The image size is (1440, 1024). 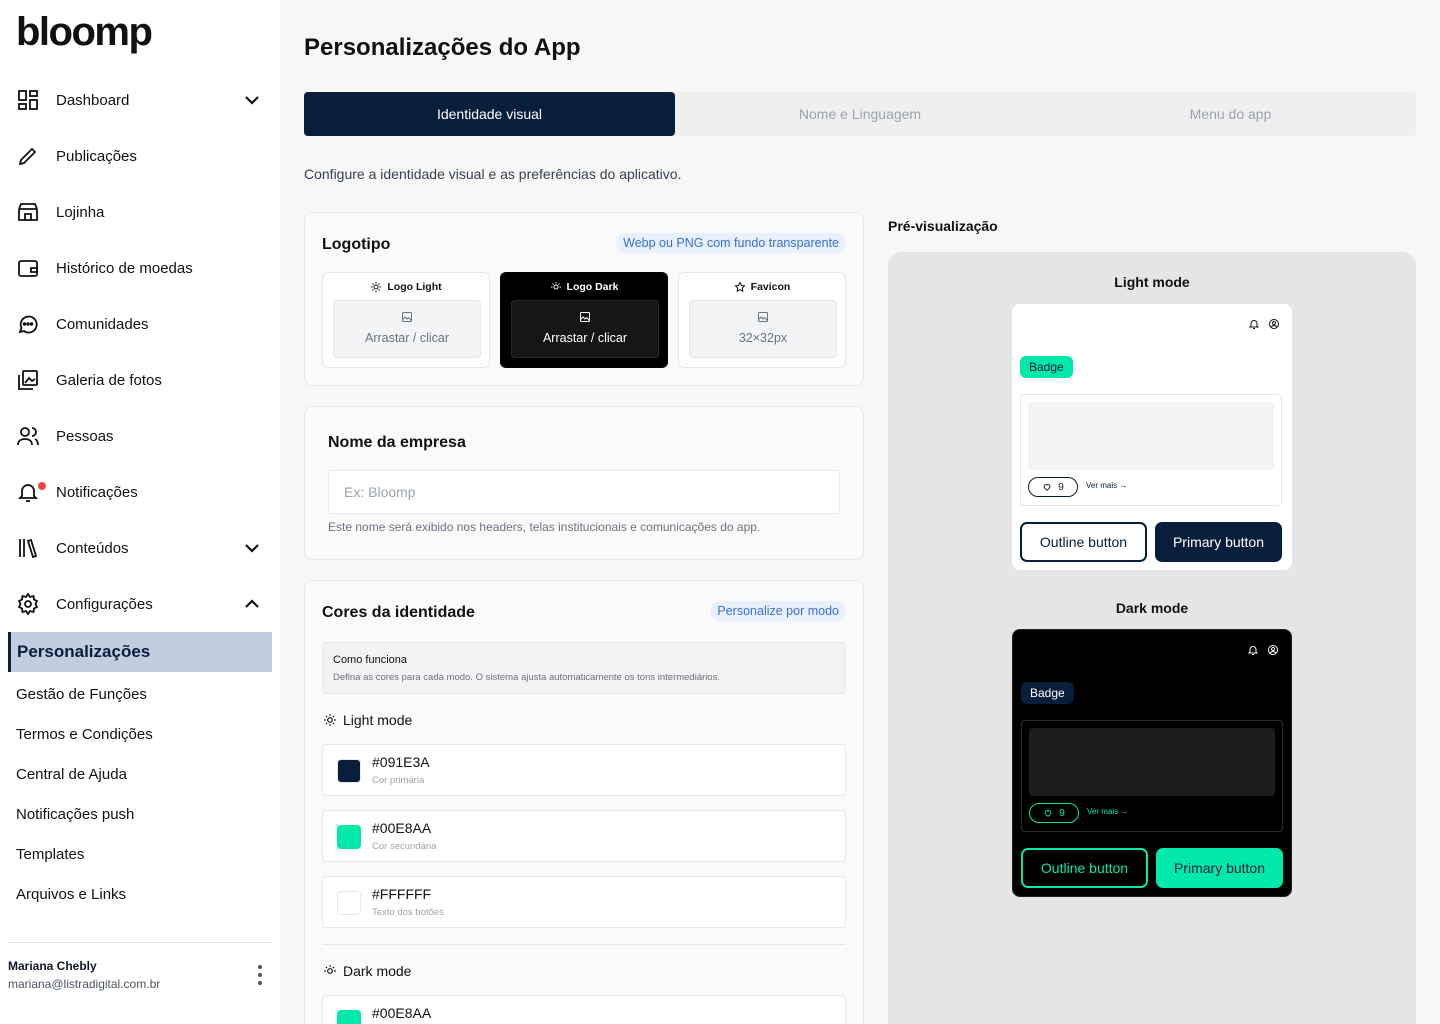 What do you see at coordinates (442, 47) in the screenshot?
I see `page-title: Personalizações do App` at bounding box center [442, 47].